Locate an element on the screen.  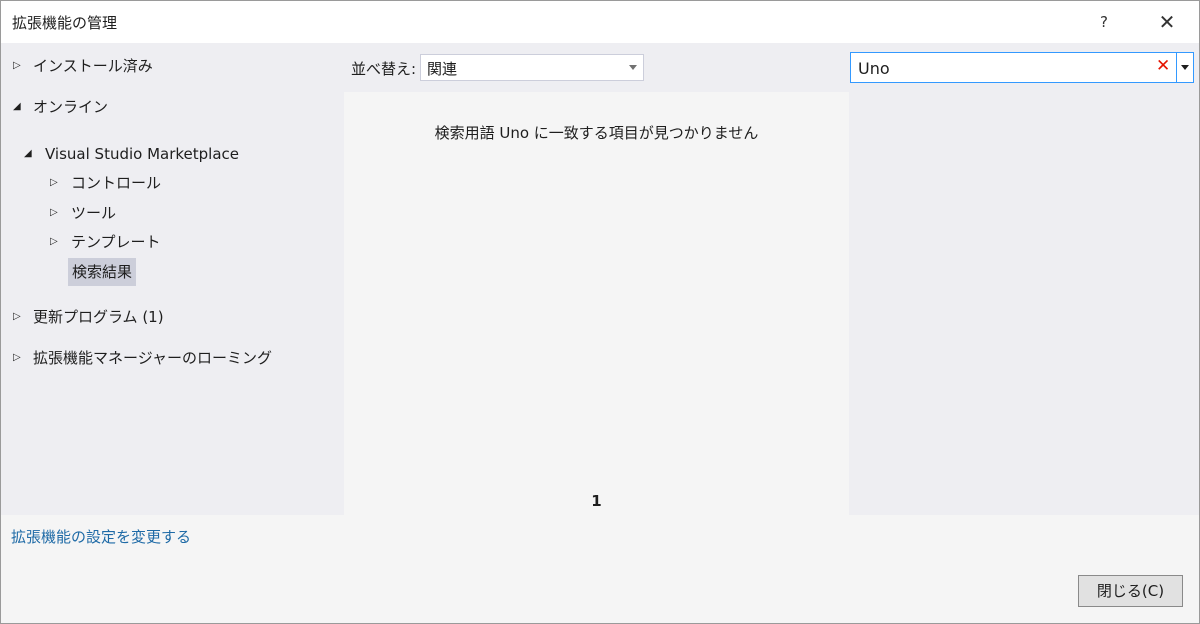
title-bar: 拡張機能の管理 ? ✕ is located at coordinates (600, 22).